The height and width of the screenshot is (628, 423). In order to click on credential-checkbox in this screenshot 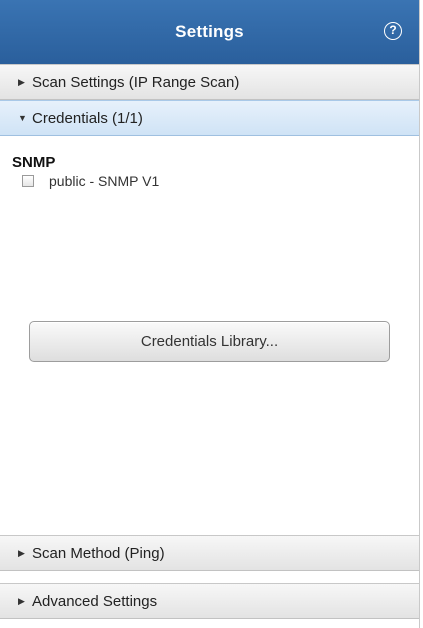, I will do `click(28, 181)`.